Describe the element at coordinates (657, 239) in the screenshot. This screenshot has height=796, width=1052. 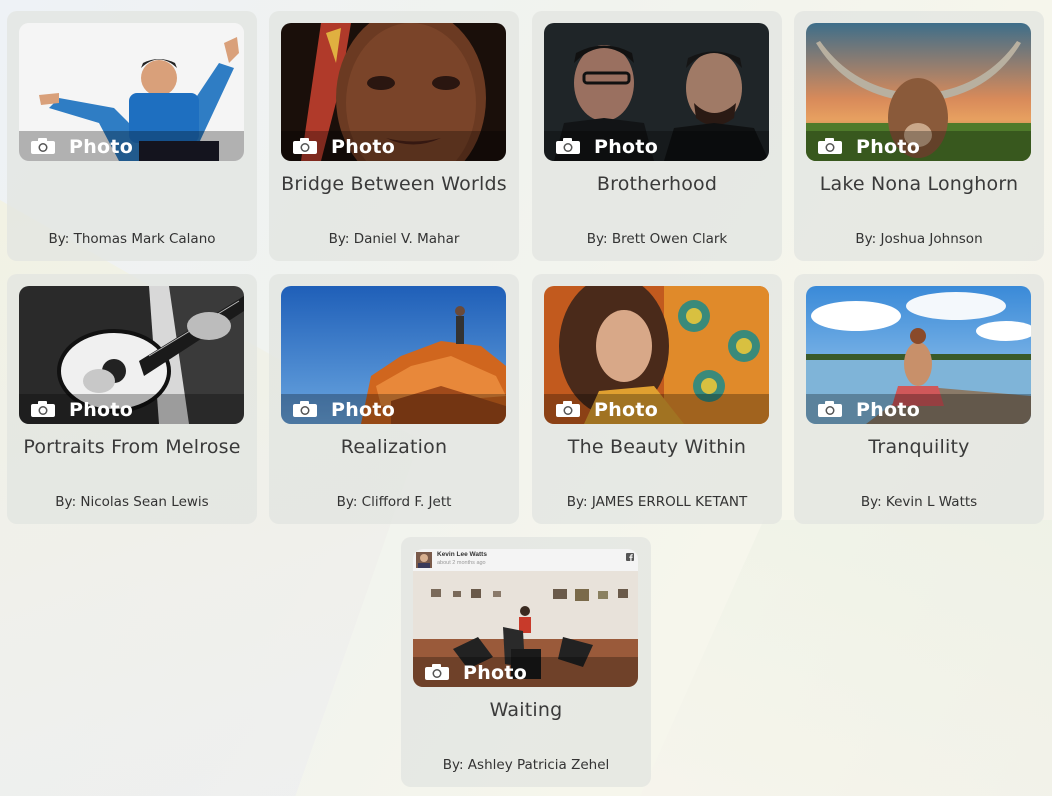
I see `card-byline: By: Brett Owen Clark` at that location.